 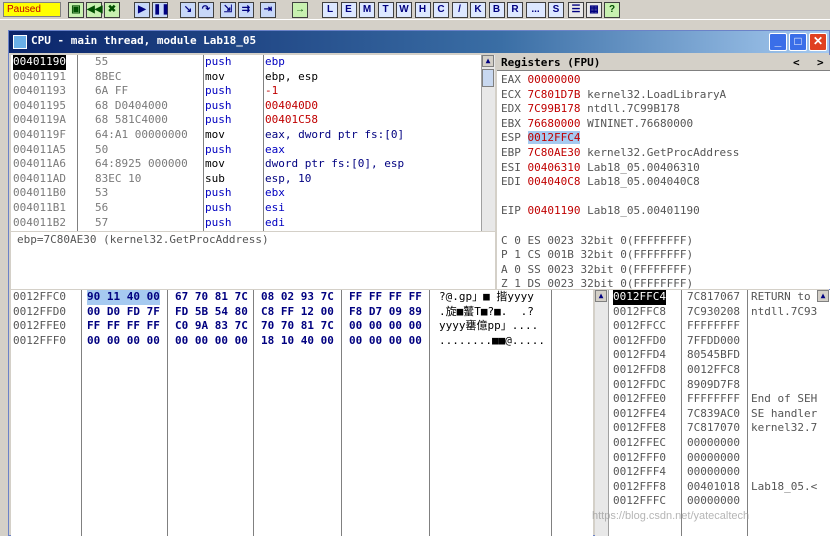 I want to click on disasm-row: 004011B0 53 push ebx, so click(x=253, y=193).